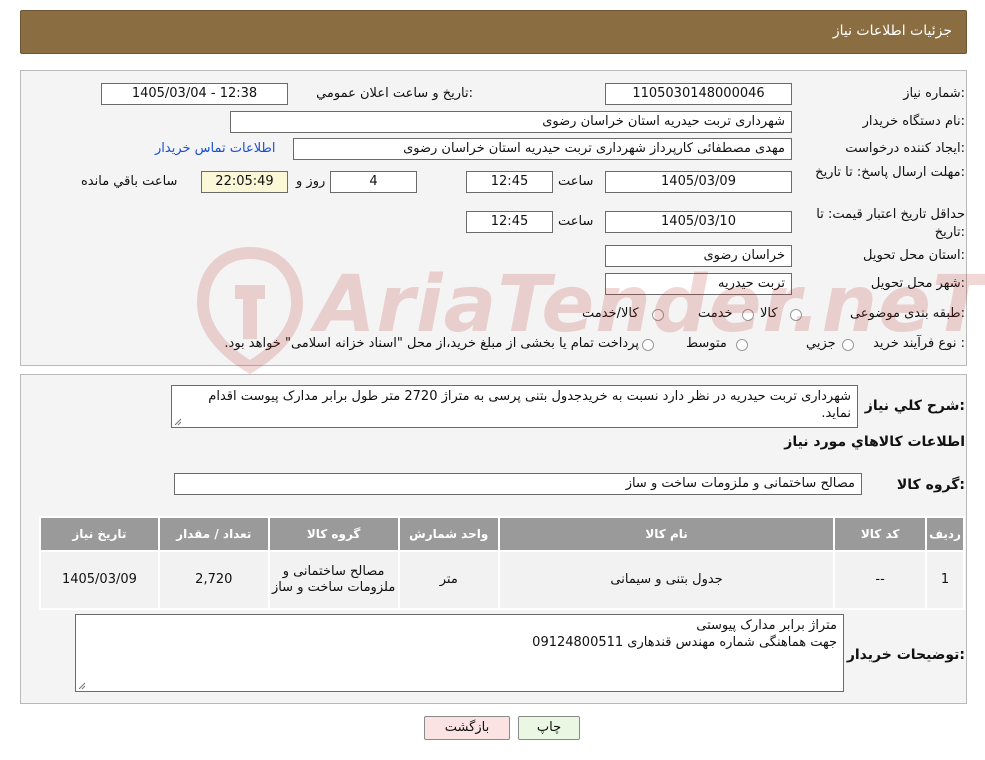 This screenshot has width=985, height=760. Describe the element at coordinates (748, 315) in the screenshot. I see `category-radio-service` at that location.